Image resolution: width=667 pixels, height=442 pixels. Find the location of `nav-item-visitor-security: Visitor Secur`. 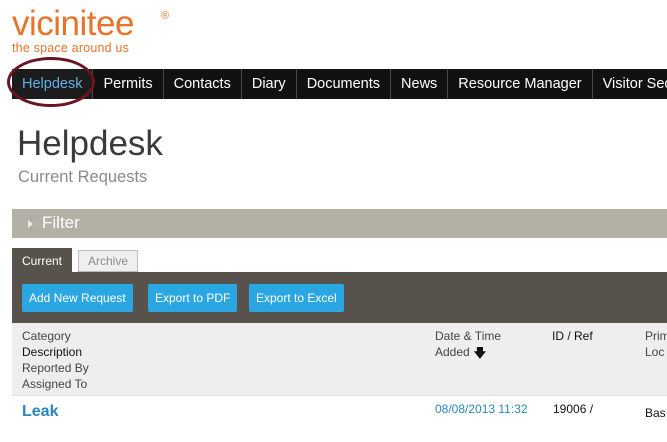

nav-item-visitor-security: Visitor Secur is located at coordinates (630, 84).